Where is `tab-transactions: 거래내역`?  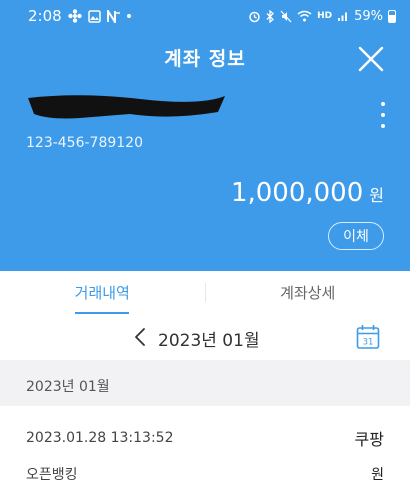
tab-transactions: 거래내역 is located at coordinates (102, 293).